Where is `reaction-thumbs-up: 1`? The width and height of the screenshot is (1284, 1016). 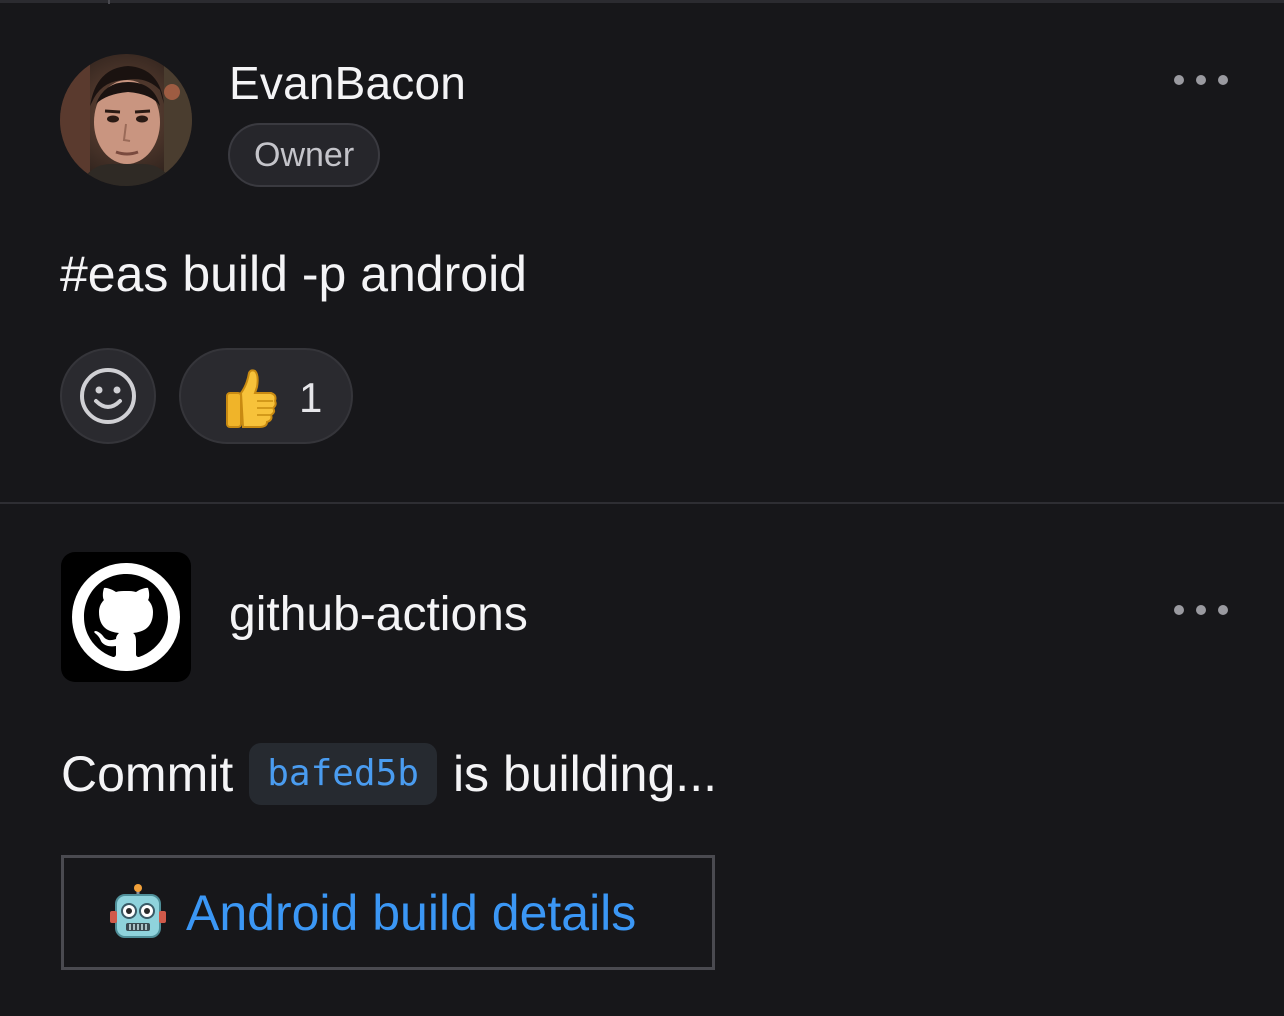
reaction-thumbs-up: 1 is located at coordinates (266, 396).